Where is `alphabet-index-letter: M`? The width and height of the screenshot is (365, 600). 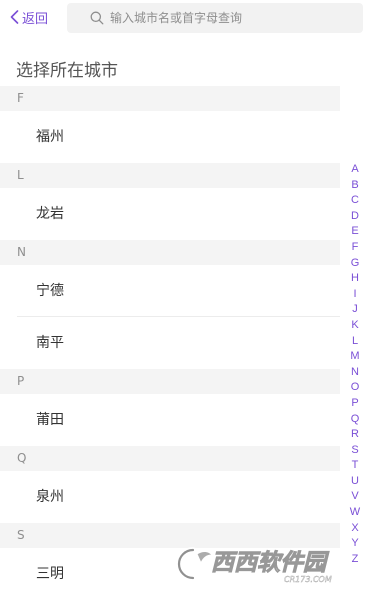 alphabet-index-letter: M is located at coordinates (354, 357).